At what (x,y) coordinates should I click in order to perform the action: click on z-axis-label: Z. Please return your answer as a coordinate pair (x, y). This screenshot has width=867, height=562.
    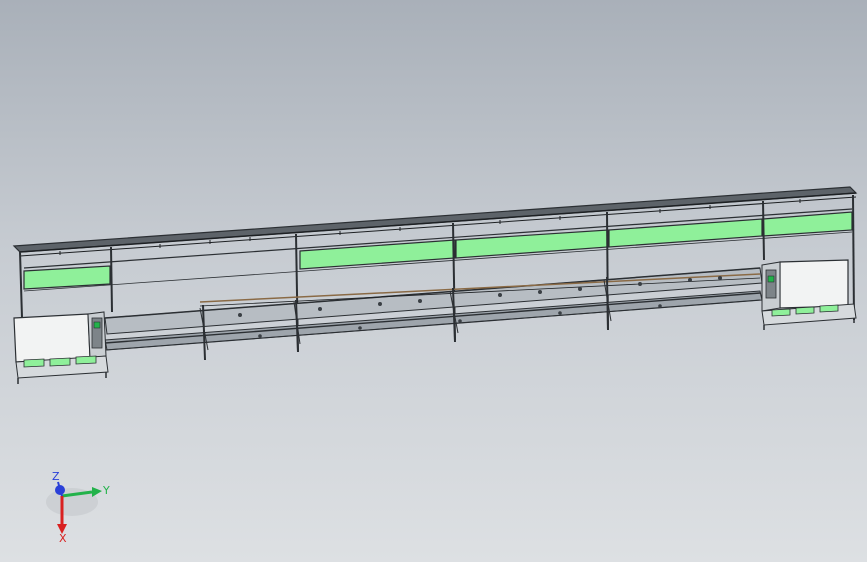
    Looking at the image, I should click on (56, 476).